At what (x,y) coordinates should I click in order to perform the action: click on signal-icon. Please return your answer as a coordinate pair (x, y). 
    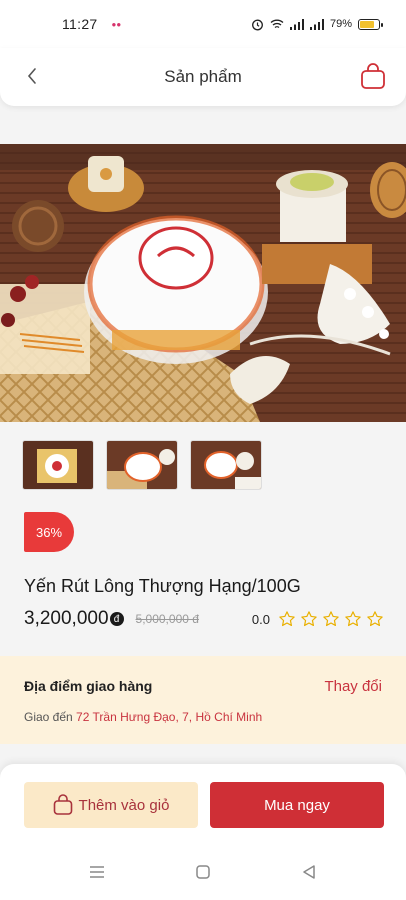
    Looking at the image, I should click on (296, 24).